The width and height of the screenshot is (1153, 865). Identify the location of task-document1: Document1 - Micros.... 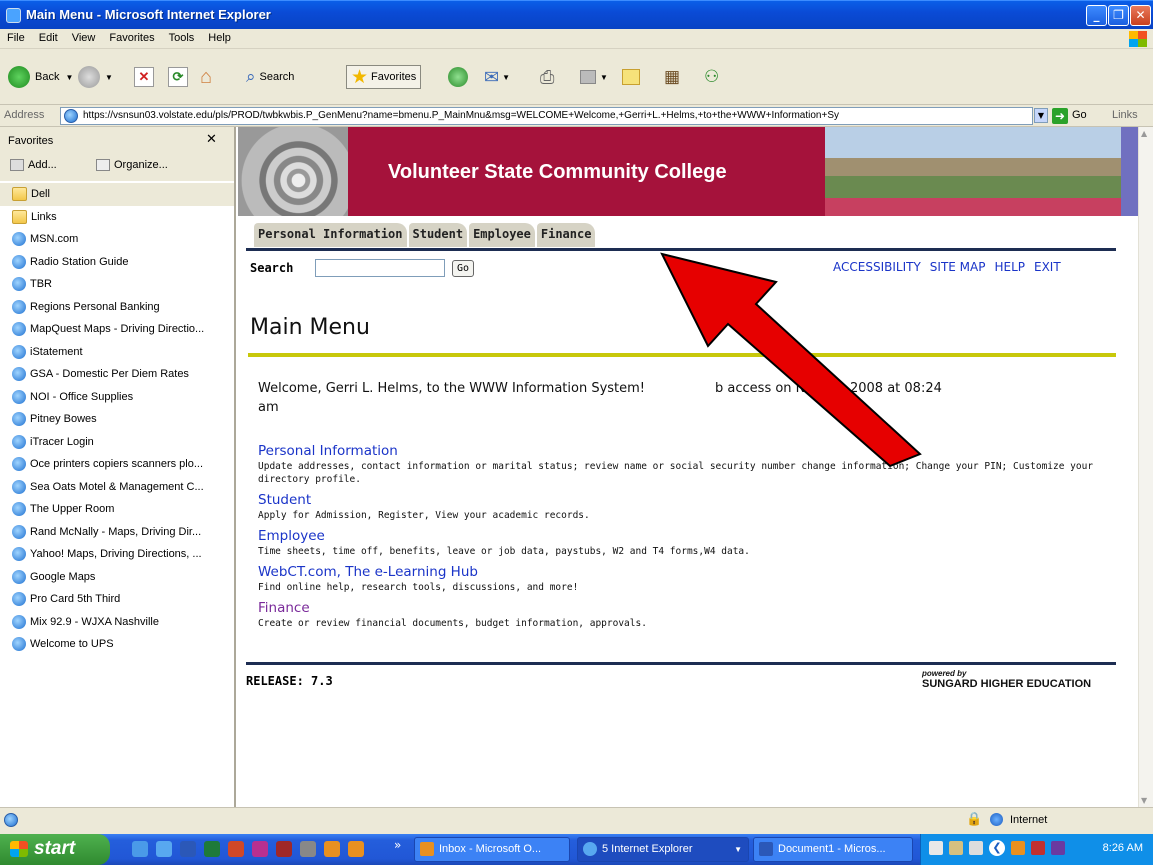
(833, 849).